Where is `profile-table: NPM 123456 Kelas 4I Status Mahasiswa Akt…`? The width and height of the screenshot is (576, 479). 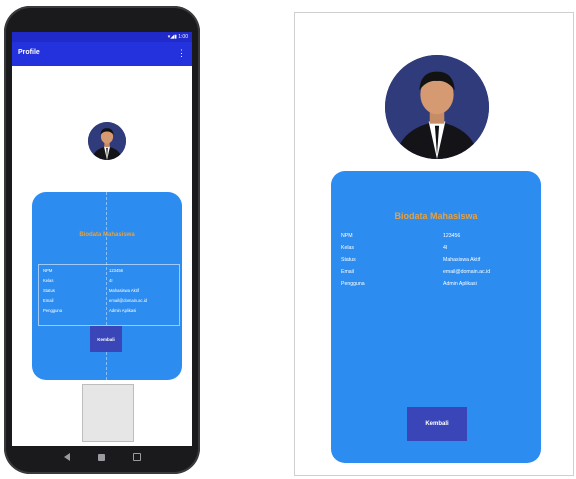
profile-table: NPM 123456 Kelas 4I Status Mahasiswa Akt… is located at coordinates (109, 295).